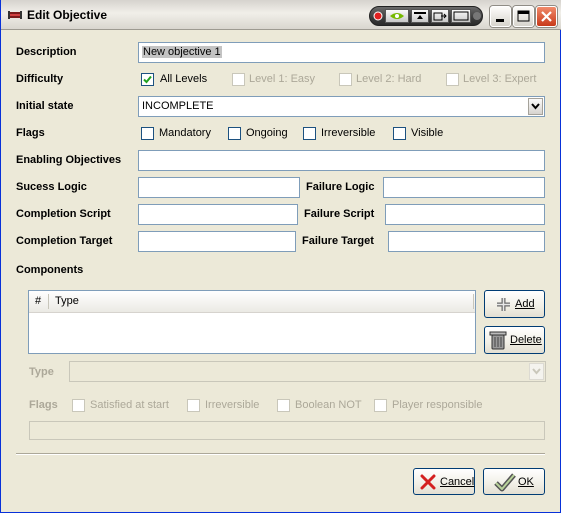 The image size is (561, 513). I want to click on window-title: Edit Objective, so click(67, 15).